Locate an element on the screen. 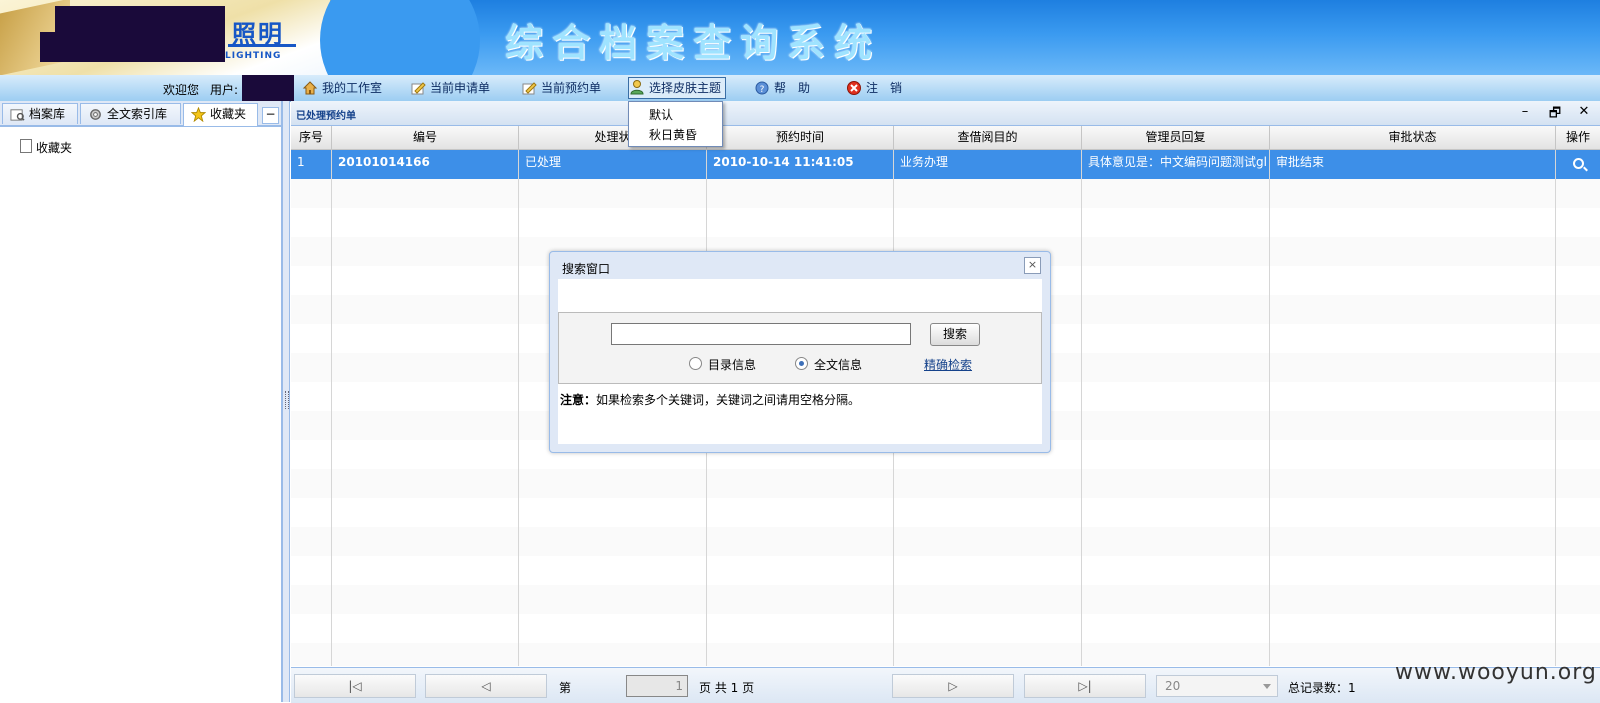 This screenshot has height=703, width=1600. app-header: 照明 LIGHTING 综合档案查询系统 is located at coordinates (800, 37).